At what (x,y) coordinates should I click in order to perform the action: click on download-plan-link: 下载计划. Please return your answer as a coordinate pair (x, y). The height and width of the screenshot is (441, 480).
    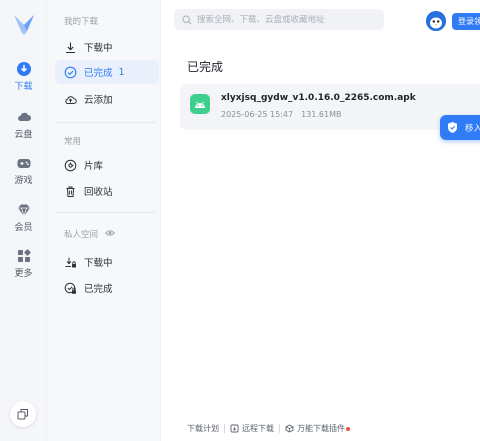
    Looking at the image, I should click on (203, 428).